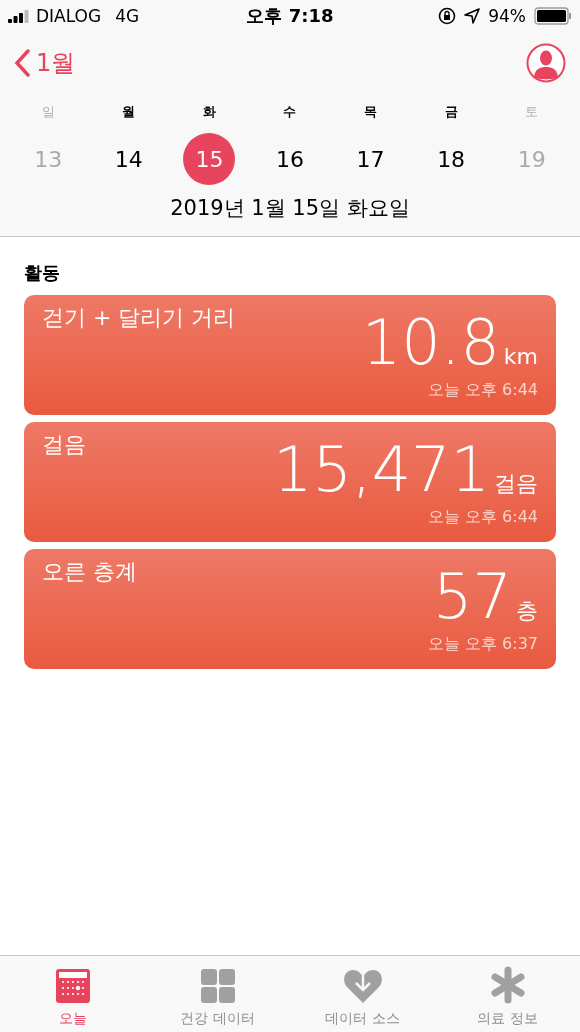  I want to click on carrier-name: DIALOG, so click(69, 16).